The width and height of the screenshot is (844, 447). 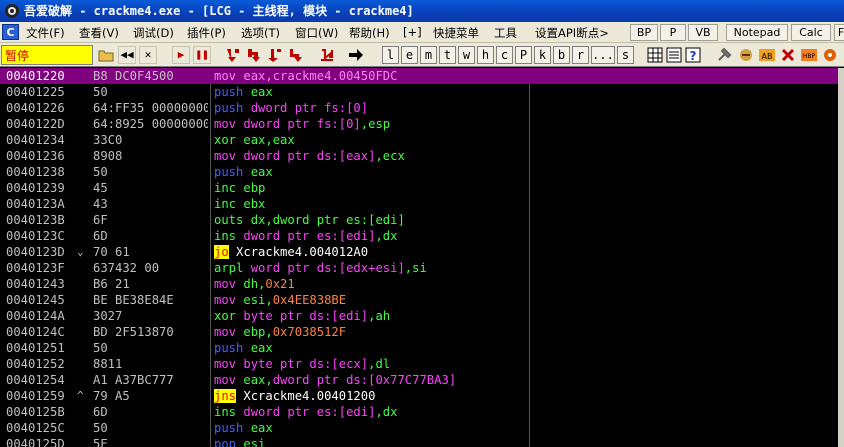 I want to click on trace-into-icon, so click(x=275, y=55).